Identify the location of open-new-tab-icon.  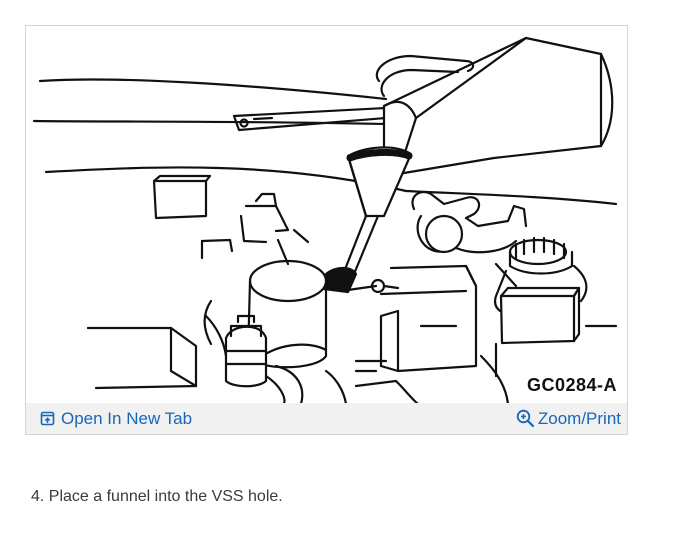
(47, 418).